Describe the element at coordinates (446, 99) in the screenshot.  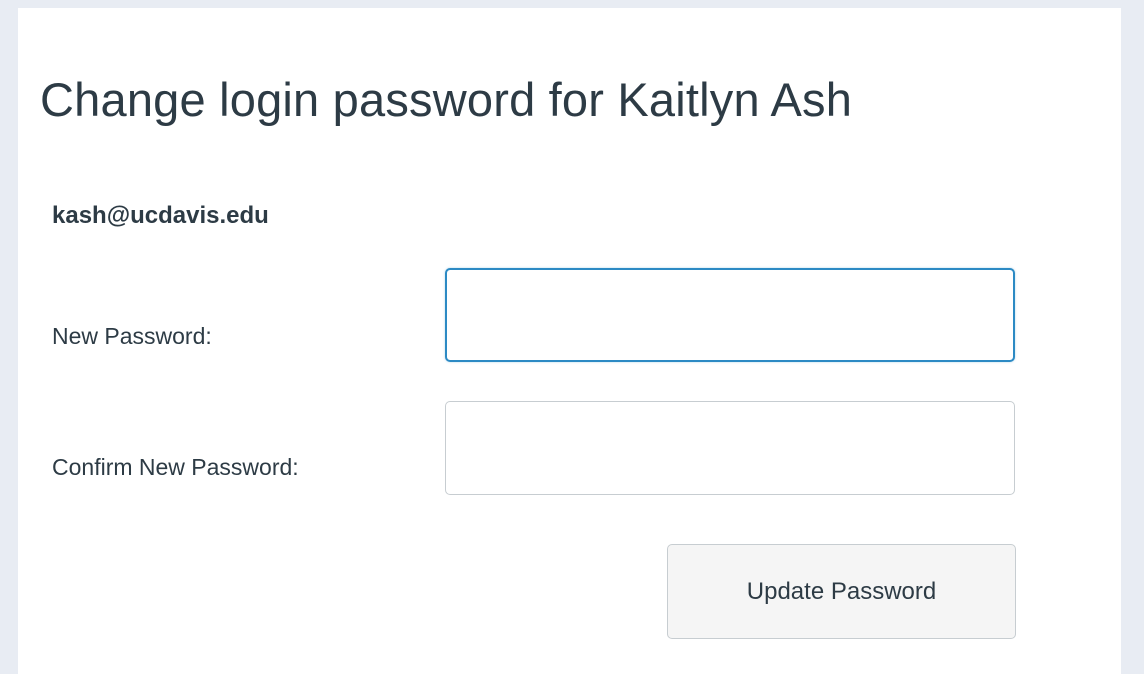
I see `page-title: Change login password for Kaitlyn Ash` at that location.